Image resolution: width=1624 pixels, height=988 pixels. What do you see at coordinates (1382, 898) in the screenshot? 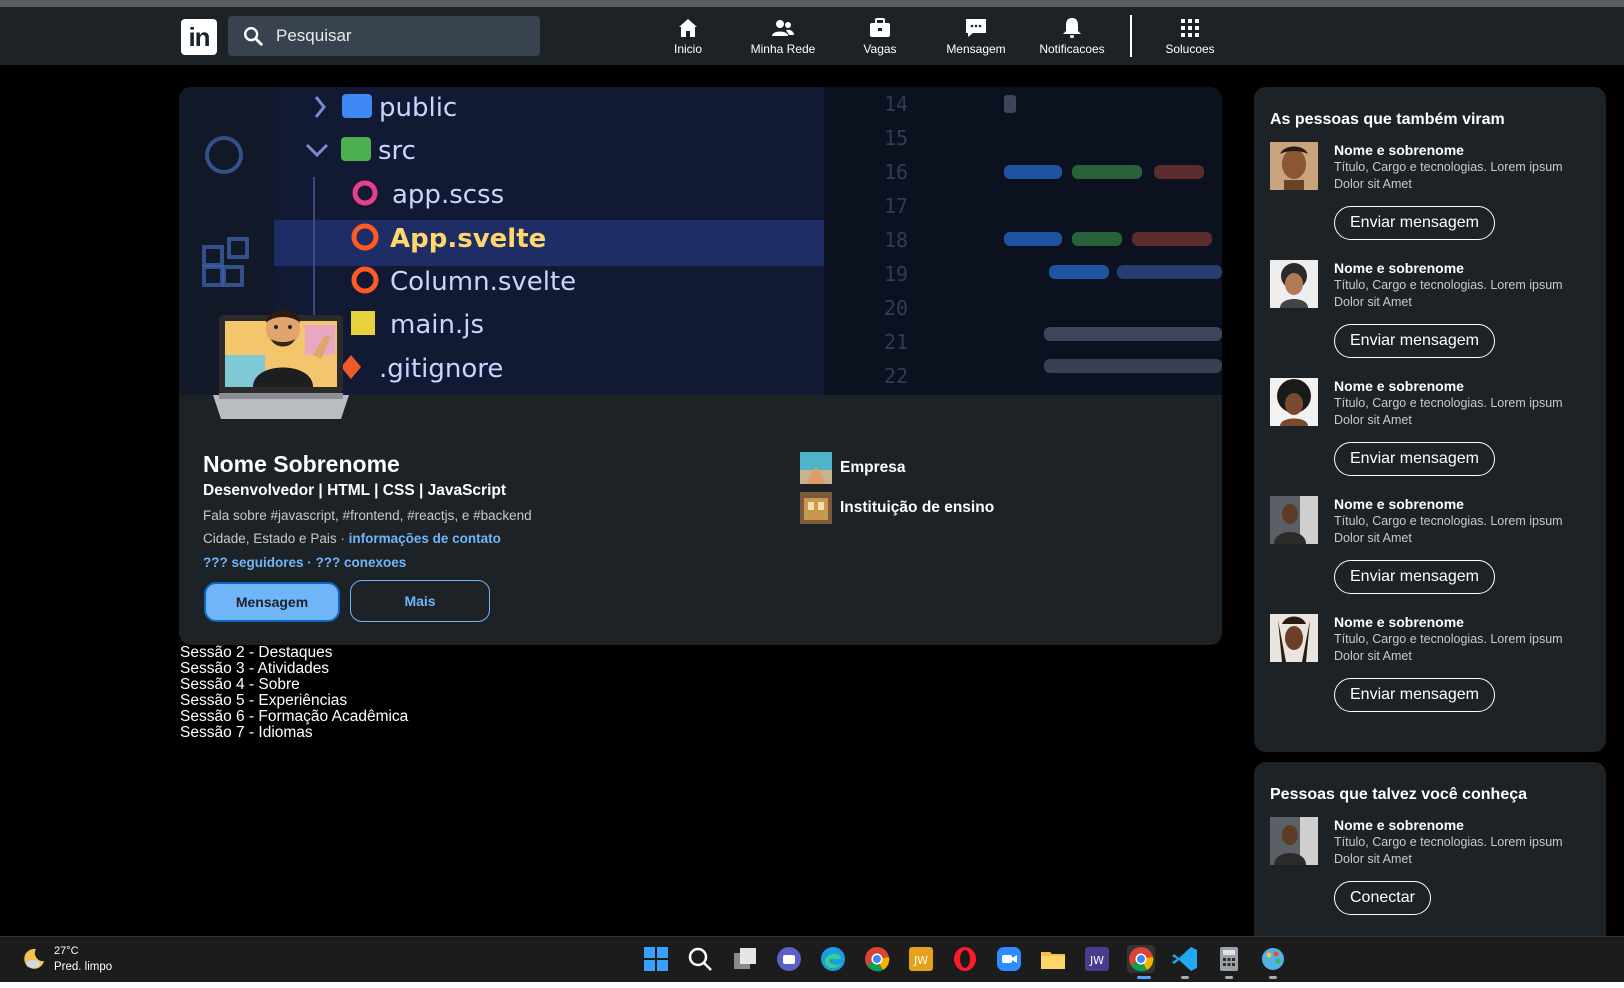
I see `connect-button: Conectar` at bounding box center [1382, 898].